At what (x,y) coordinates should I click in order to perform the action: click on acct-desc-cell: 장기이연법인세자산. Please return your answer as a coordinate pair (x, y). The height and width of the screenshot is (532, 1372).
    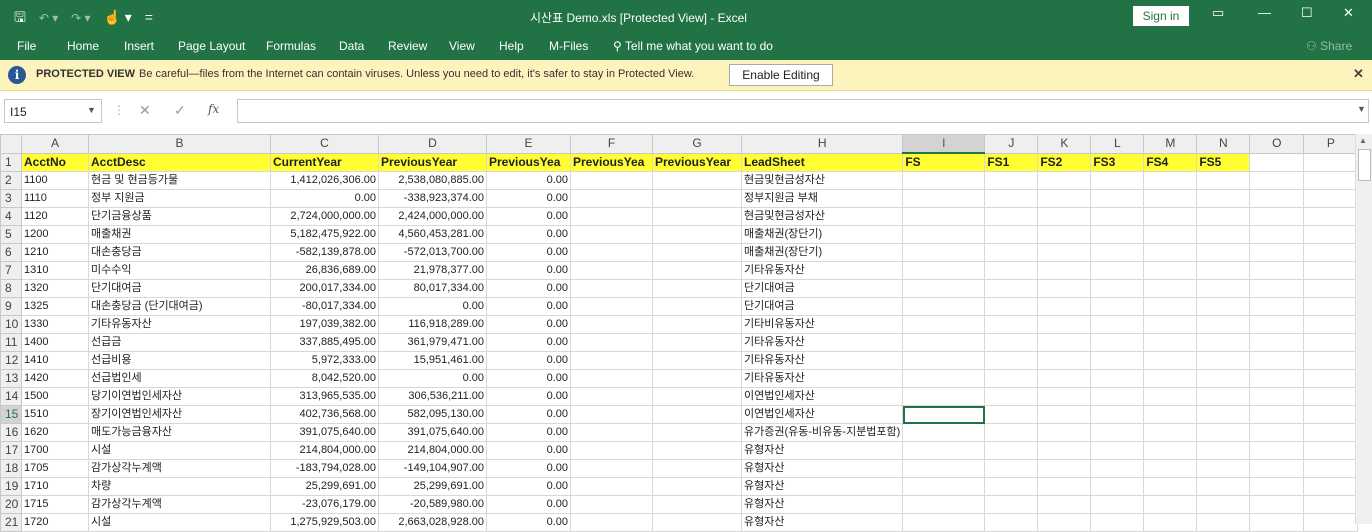
    Looking at the image, I should click on (179, 414).